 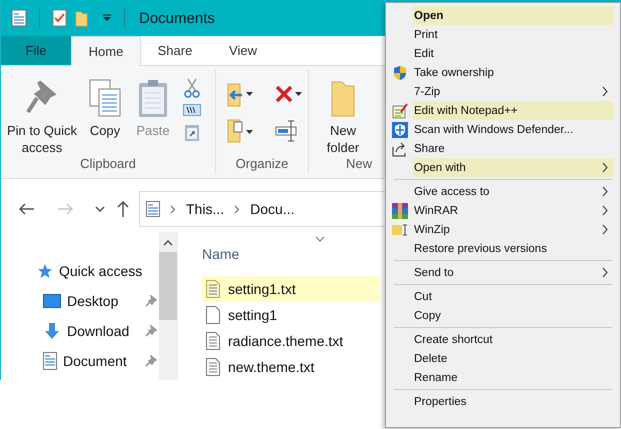 What do you see at coordinates (100, 209) in the screenshot?
I see `chevron-down-icon` at bounding box center [100, 209].